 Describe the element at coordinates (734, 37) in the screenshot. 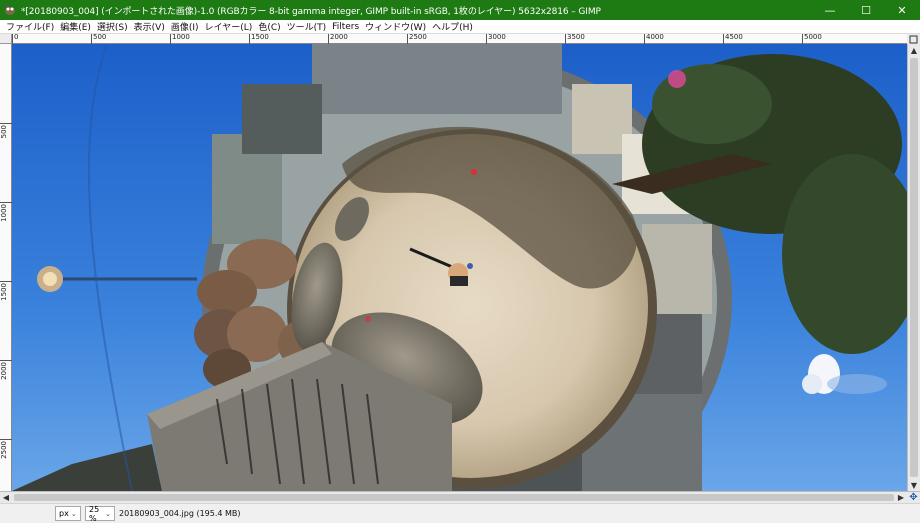

I see `ruler-label: 4500` at that location.